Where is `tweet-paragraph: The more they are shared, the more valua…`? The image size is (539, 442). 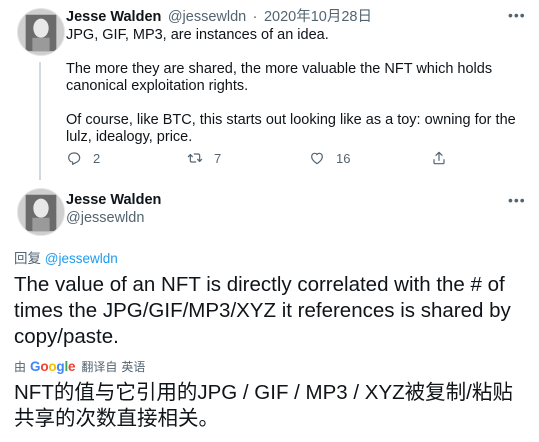
tweet-paragraph: The more they are shared, the more valua… is located at coordinates (279, 77).